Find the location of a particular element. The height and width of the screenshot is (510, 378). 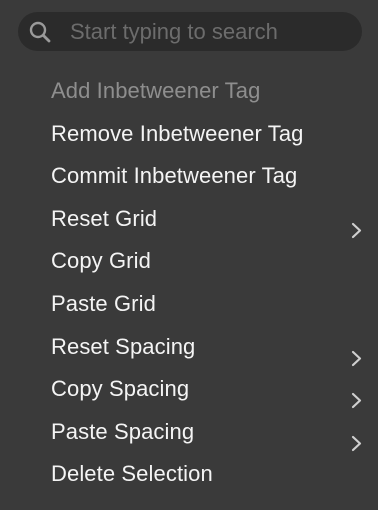

search-input is located at coordinates (210, 31).